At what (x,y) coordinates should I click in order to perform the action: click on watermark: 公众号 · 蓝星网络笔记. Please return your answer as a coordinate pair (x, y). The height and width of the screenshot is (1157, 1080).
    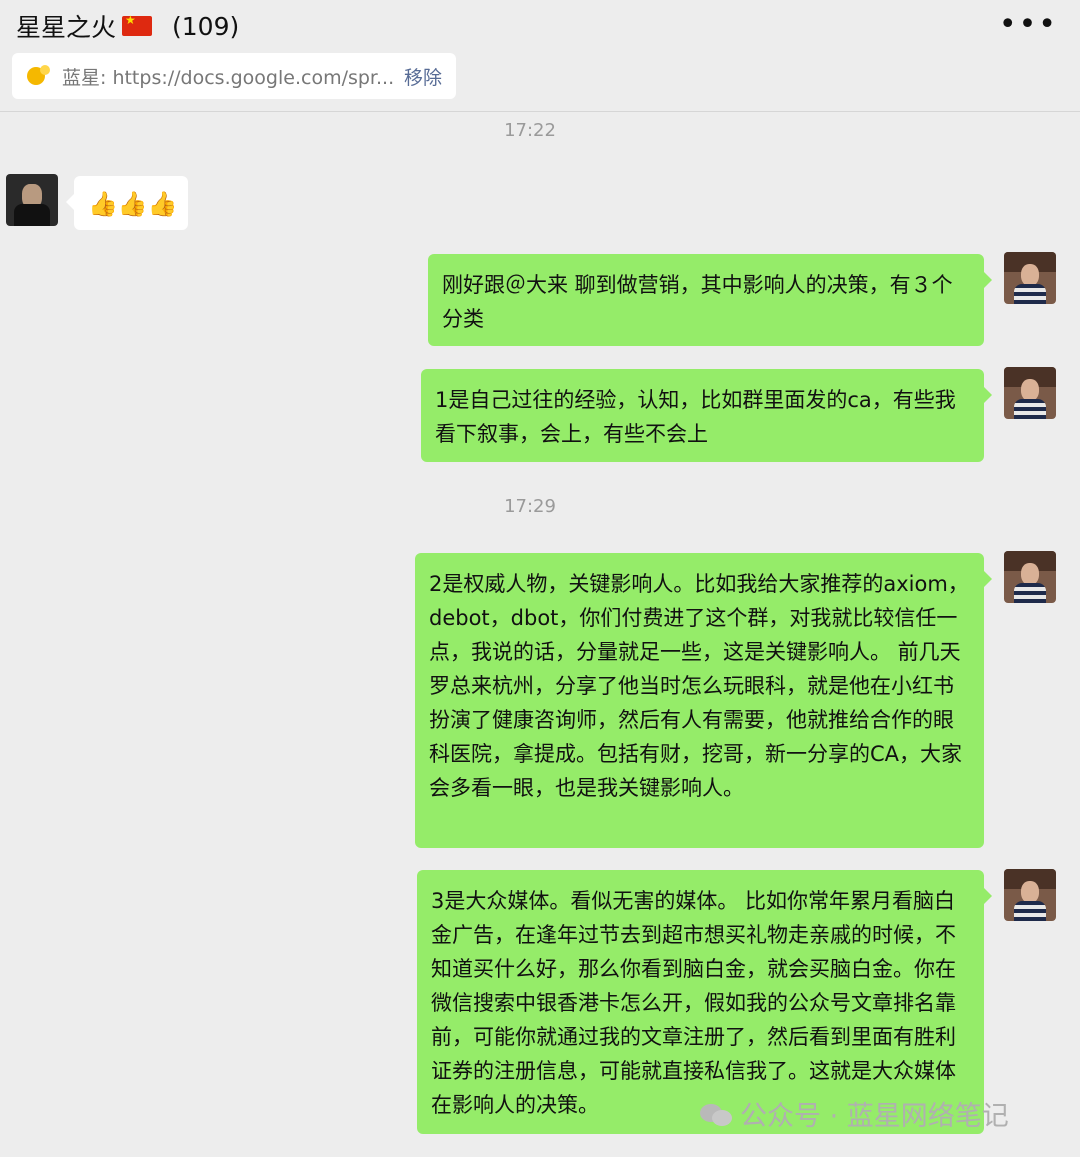
    Looking at the image, I should click on (854, 1113).